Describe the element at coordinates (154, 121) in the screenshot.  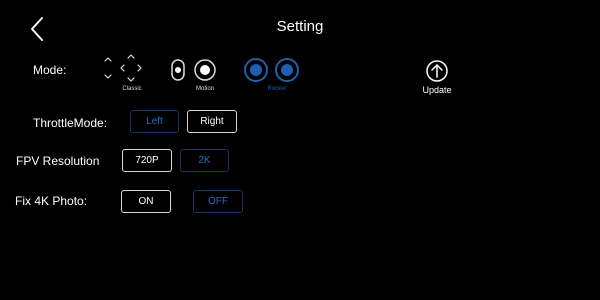
I see `throttle-left-button: Left` at that location.